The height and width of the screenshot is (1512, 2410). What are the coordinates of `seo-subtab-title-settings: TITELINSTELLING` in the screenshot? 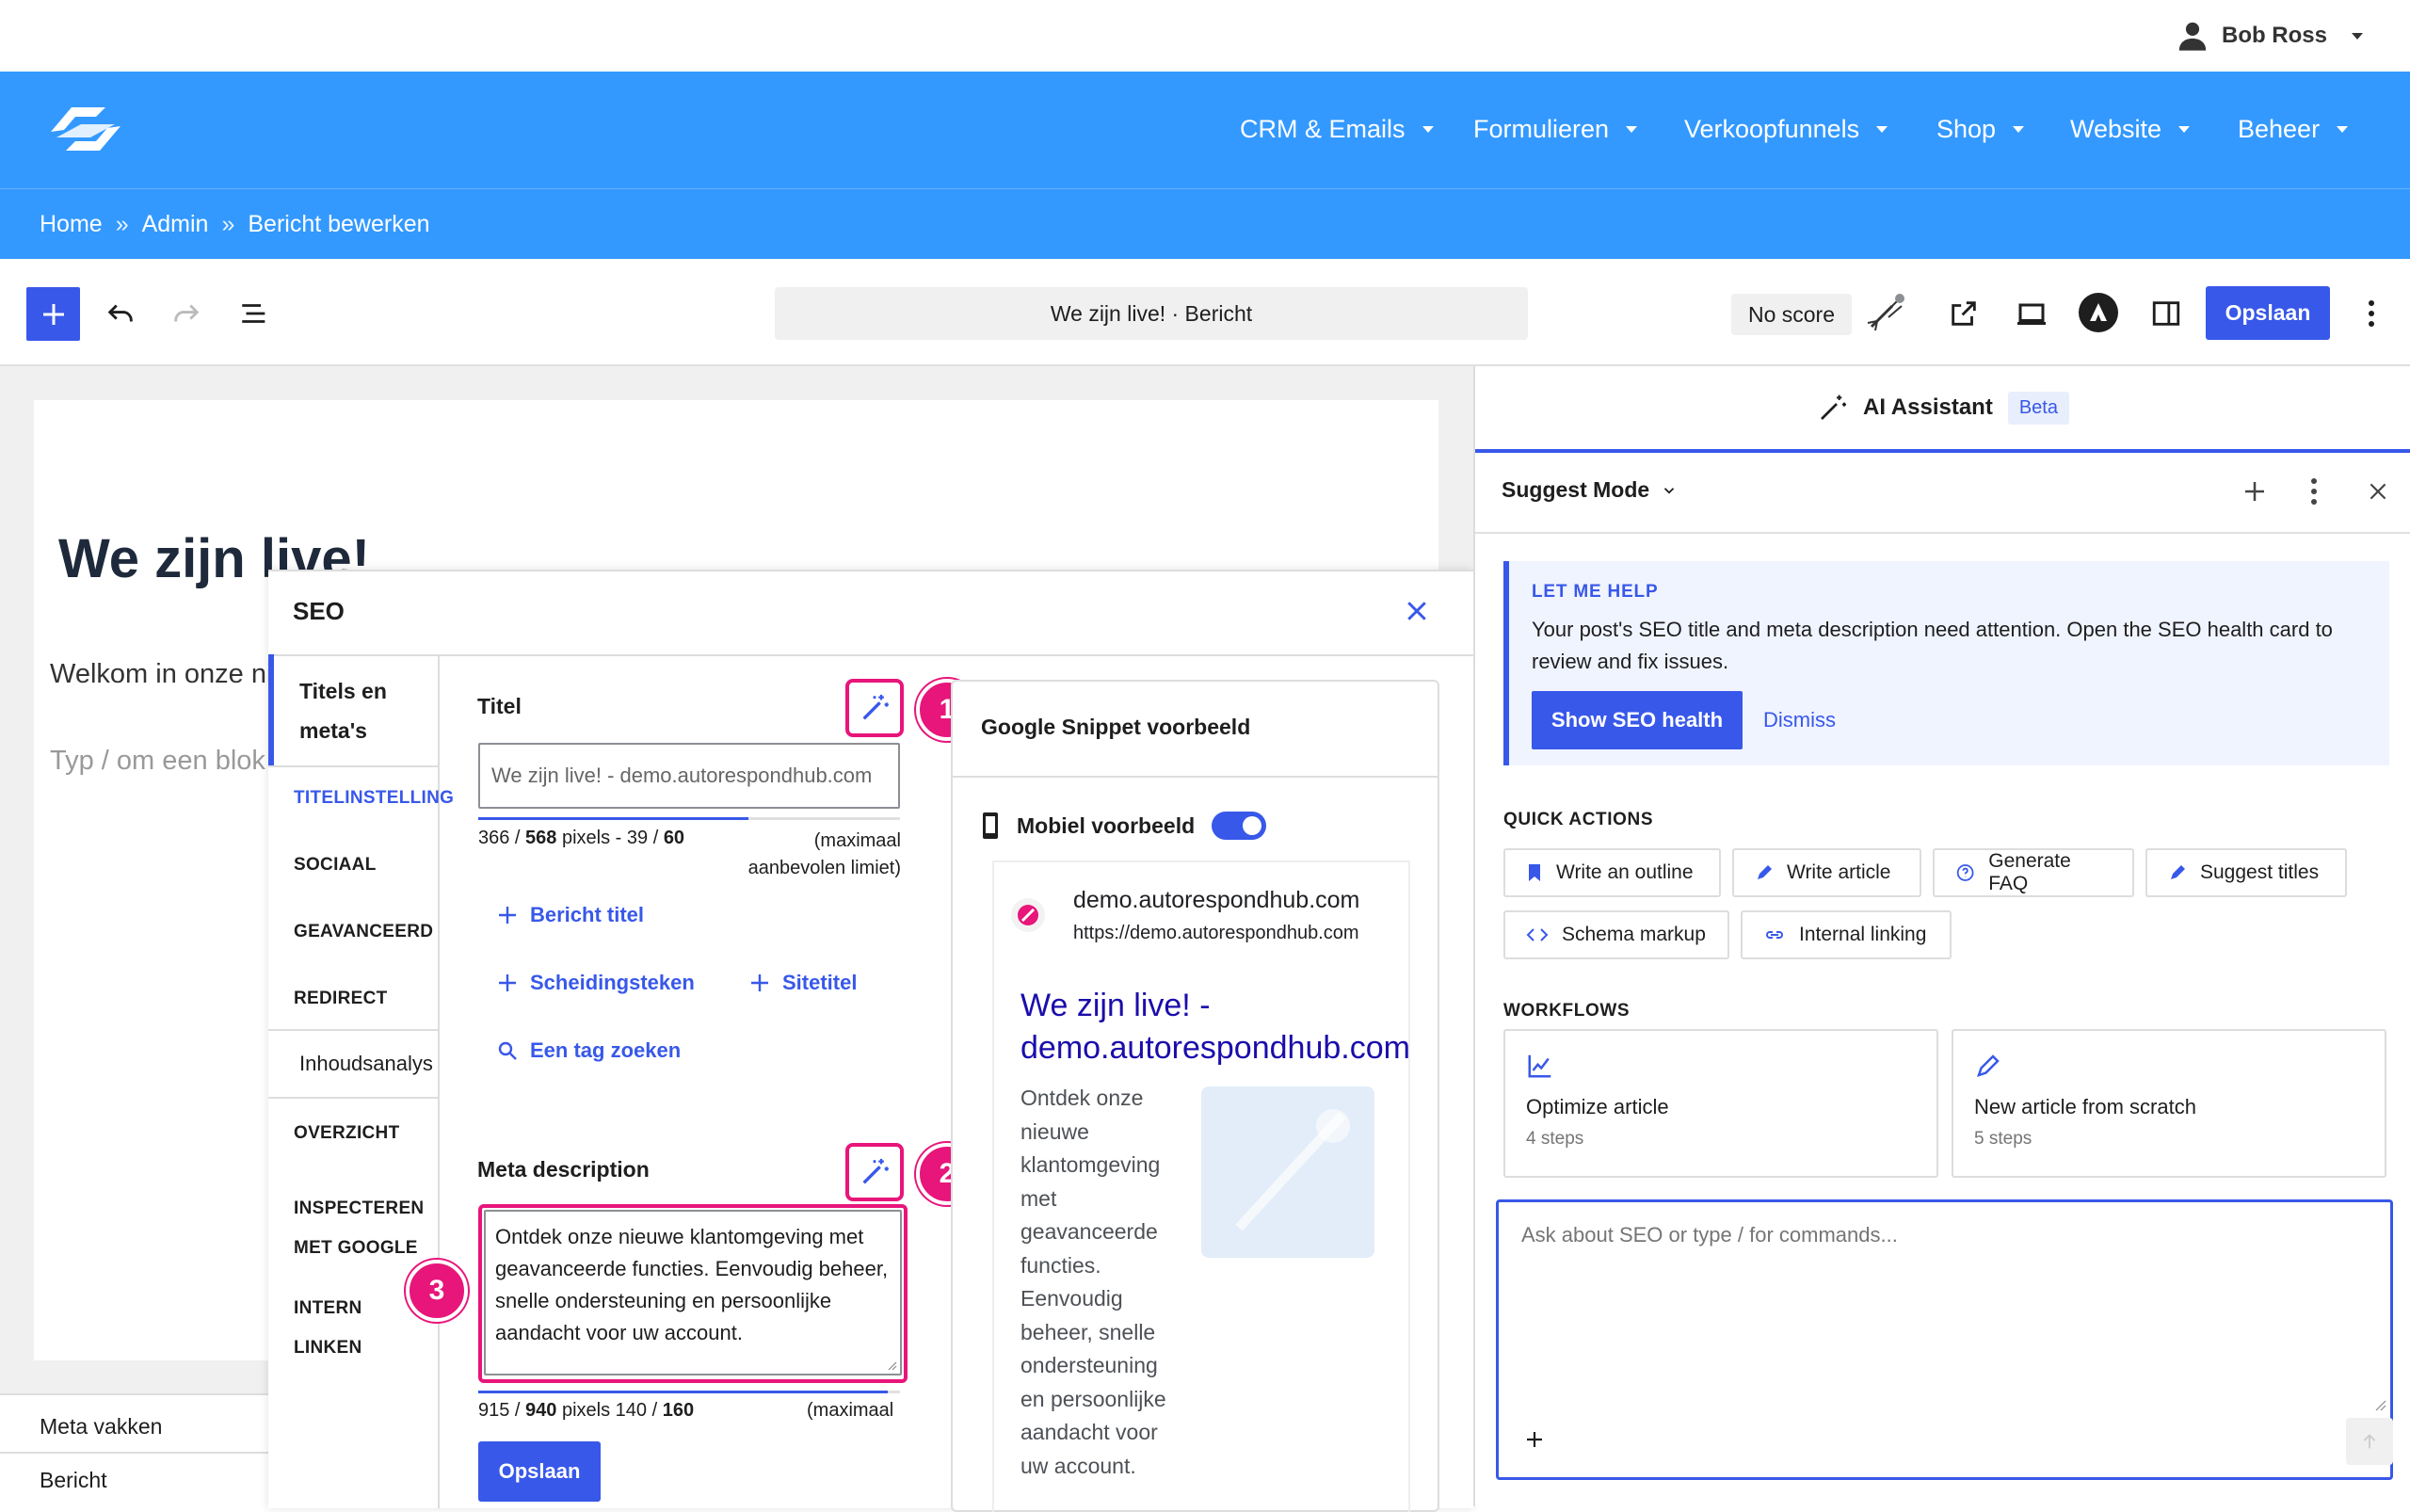 It's located at (374, 798).